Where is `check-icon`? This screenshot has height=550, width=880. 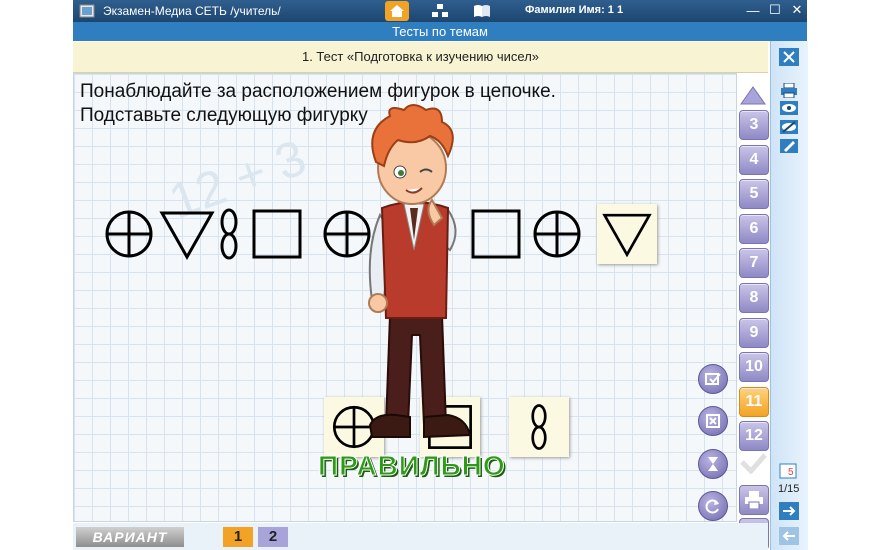 check-icon is located at coordinates (713, 379).